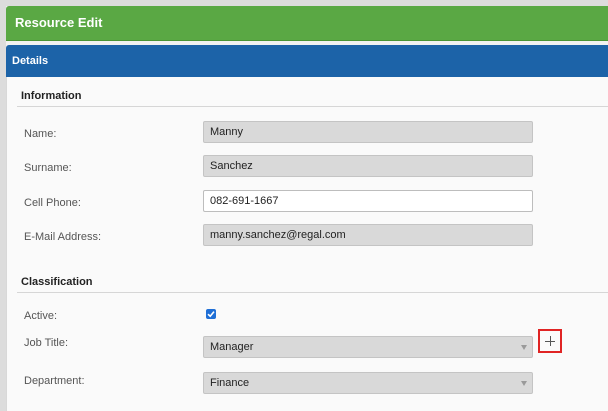 The height and width of the screenshot is (411, 608). What do you see at coordinates (48, 168) in the screenshot?
I see `surname-label: Surname:` at bounding box center [48, 168].